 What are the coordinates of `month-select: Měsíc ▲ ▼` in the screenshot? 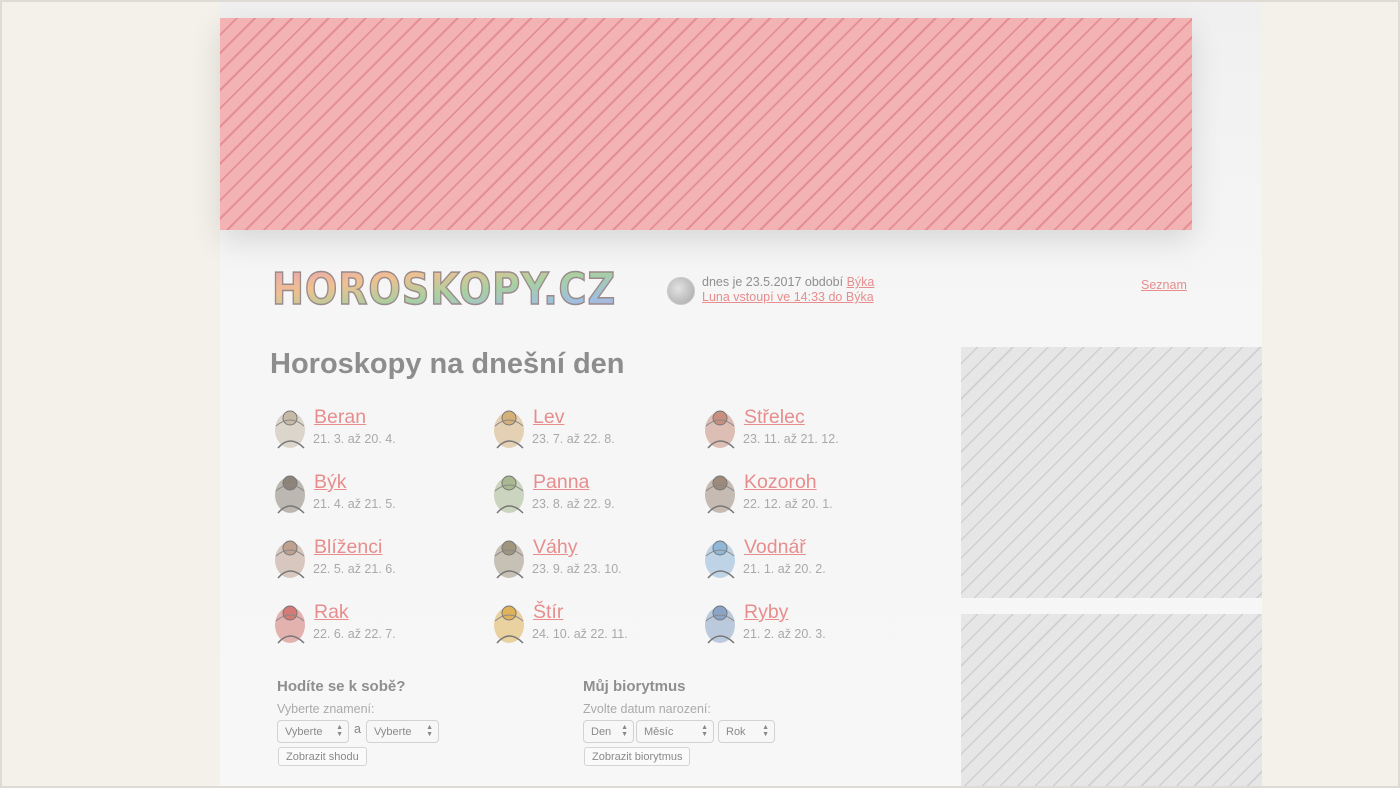 It's located at (675, 731).